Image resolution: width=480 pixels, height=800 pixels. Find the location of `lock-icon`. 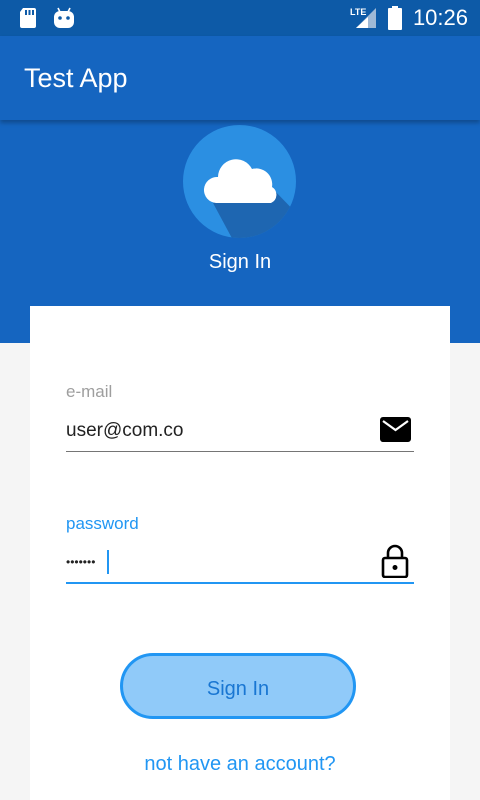

lock-icon is located at coordinates (395, 563).